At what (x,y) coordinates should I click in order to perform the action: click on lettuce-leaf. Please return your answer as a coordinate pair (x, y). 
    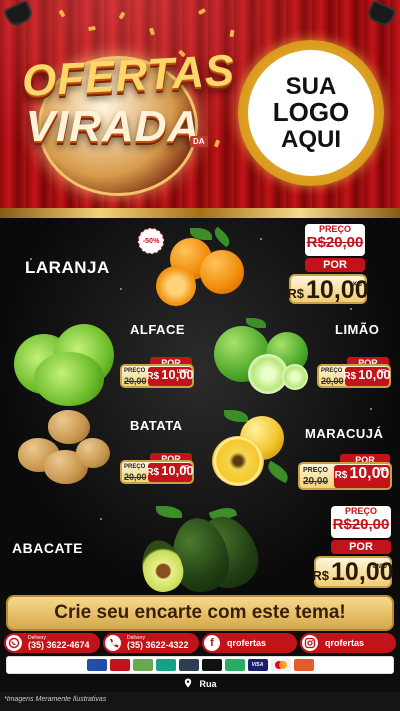
    Looking at the image, I should click on (69, 379).